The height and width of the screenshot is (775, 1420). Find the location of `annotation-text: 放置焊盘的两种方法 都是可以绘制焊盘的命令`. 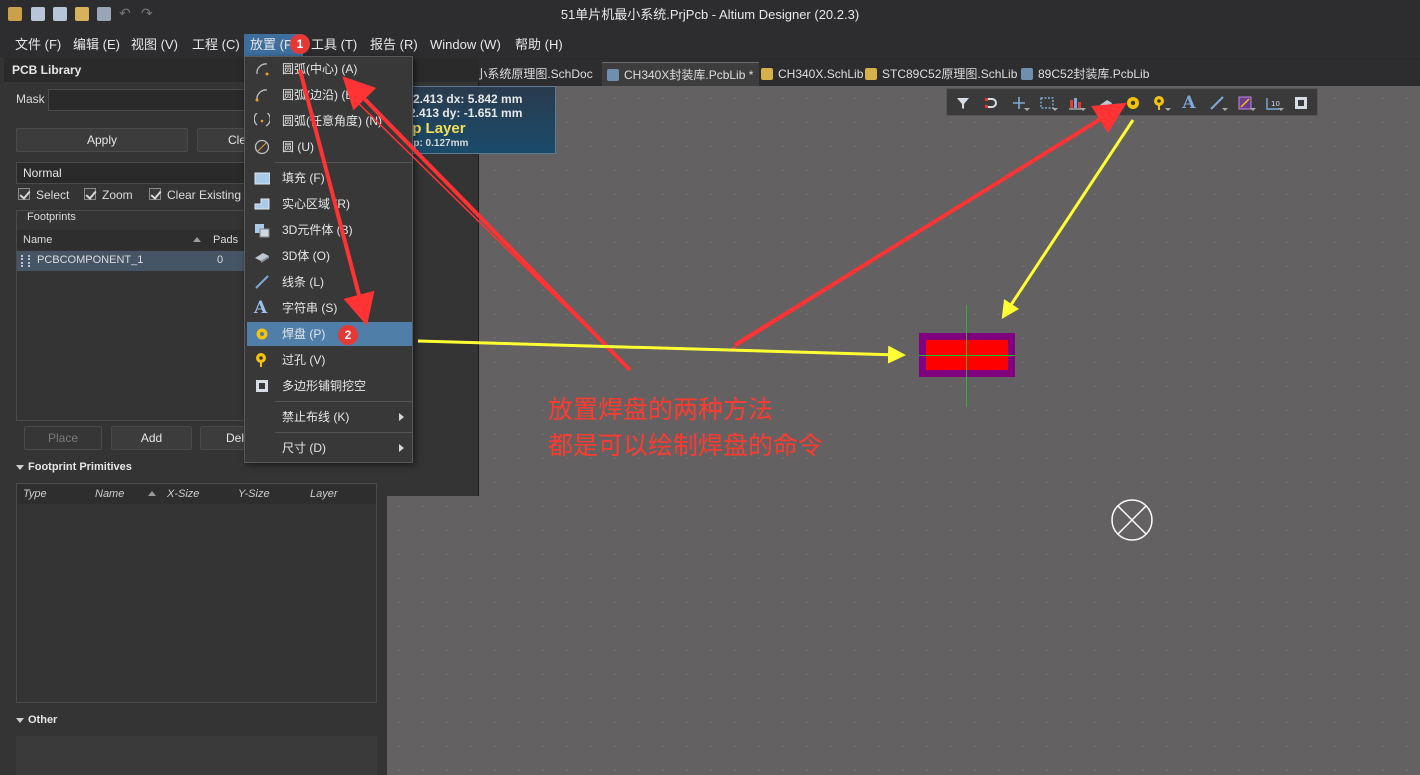

annotation-text: 放置焊盘的两种方法 都是可以绘制焊盘的命令 is located at coordinates (685, 428).